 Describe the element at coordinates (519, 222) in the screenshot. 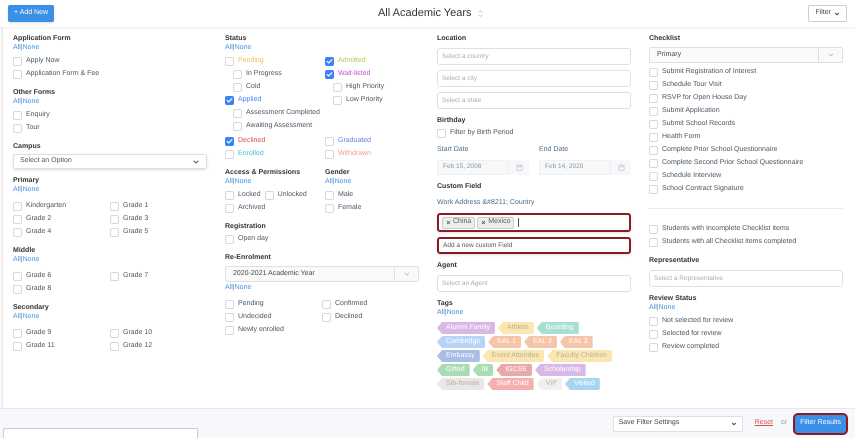

I see `text-cursor` at that location.